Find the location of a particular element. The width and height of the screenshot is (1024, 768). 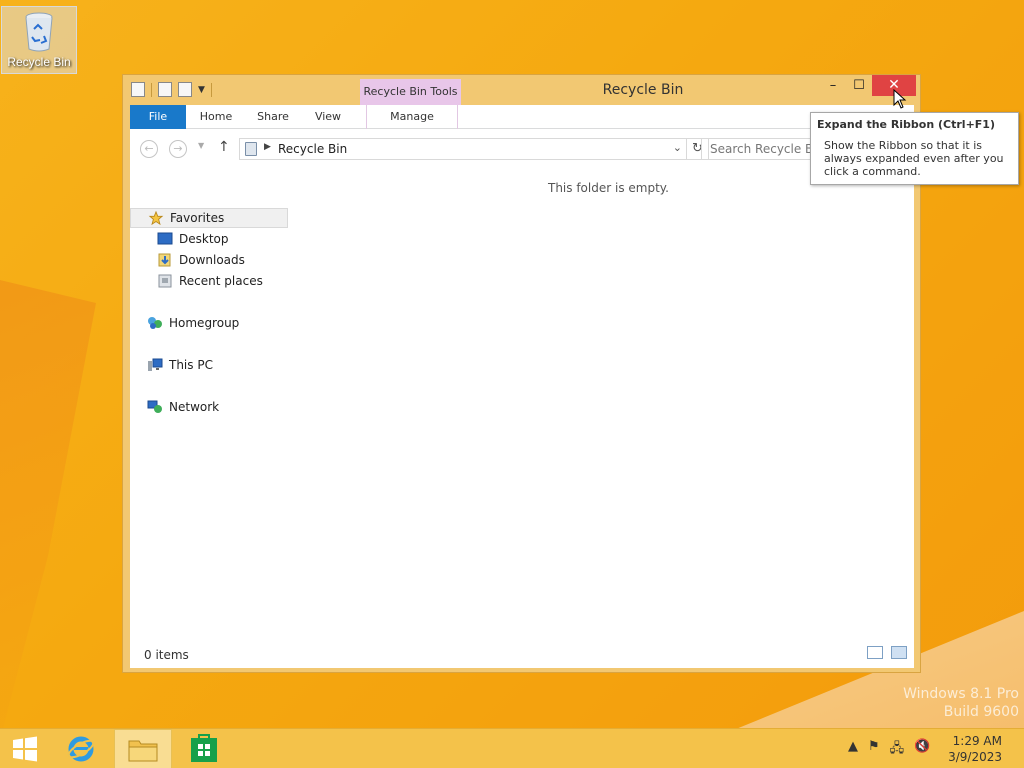

recycle-bin-small-icon is located at coordinates (251, 149).